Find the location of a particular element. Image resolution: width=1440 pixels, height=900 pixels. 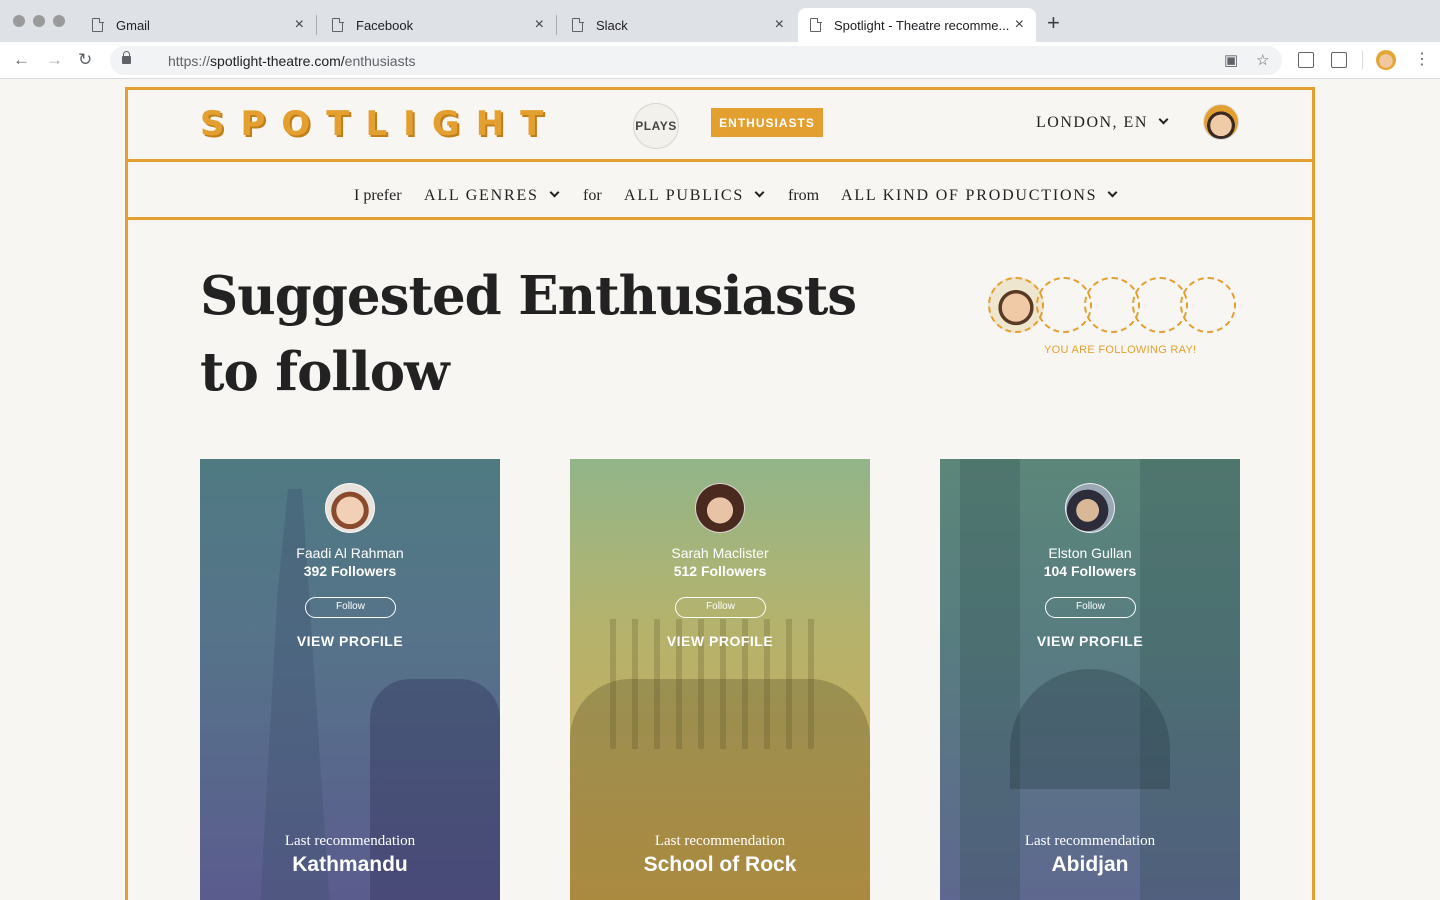

browser-menu-icon: ⋮ is located at coordinates (1422, 60).